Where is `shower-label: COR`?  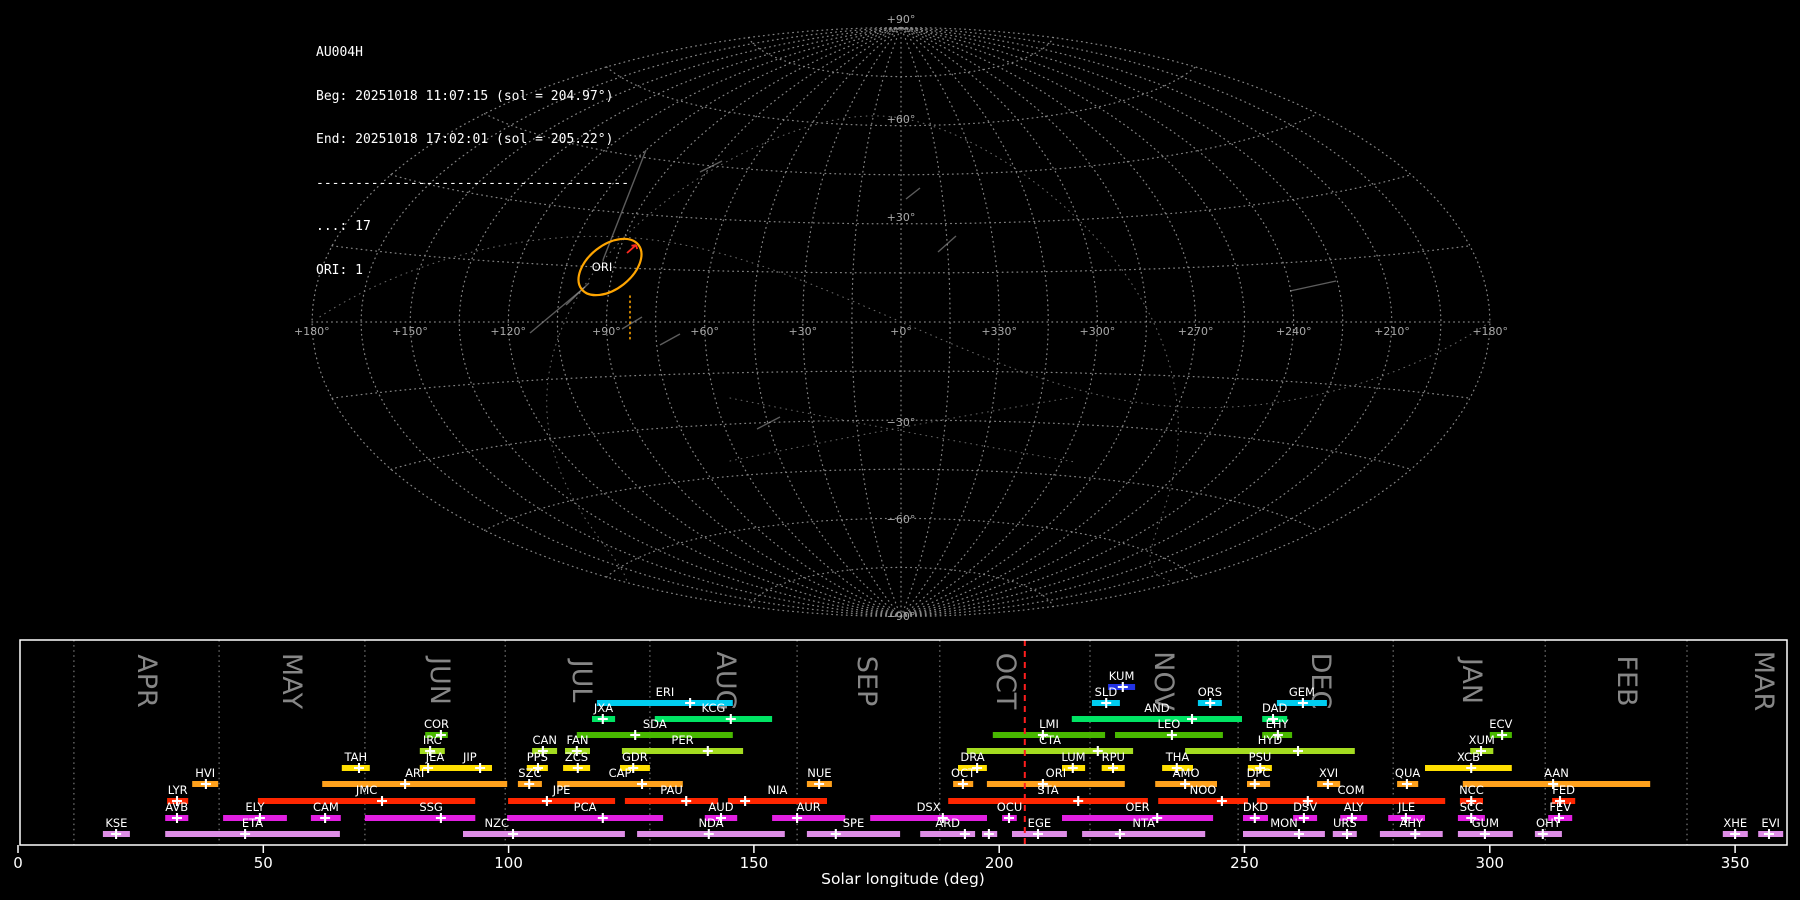
shower-label: COR is located at coordinates (436, 724).